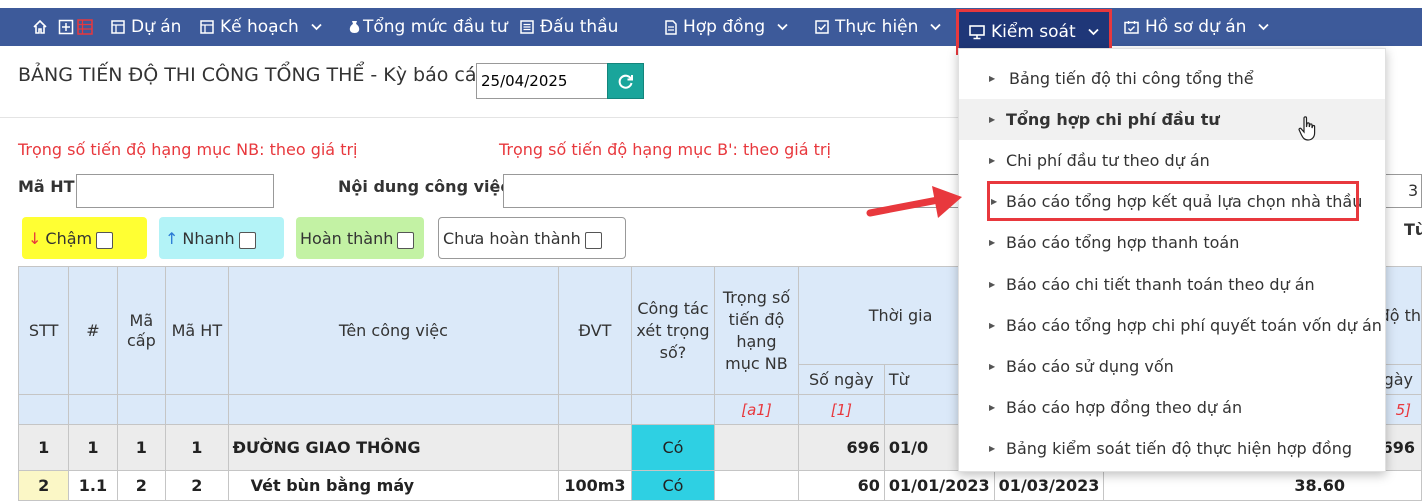 This screenshot has width=1422, height=501. What do you see at coordinates (595, 447) in the screenshot?
I see `cell-dvt` at bounding box center [595, 447].